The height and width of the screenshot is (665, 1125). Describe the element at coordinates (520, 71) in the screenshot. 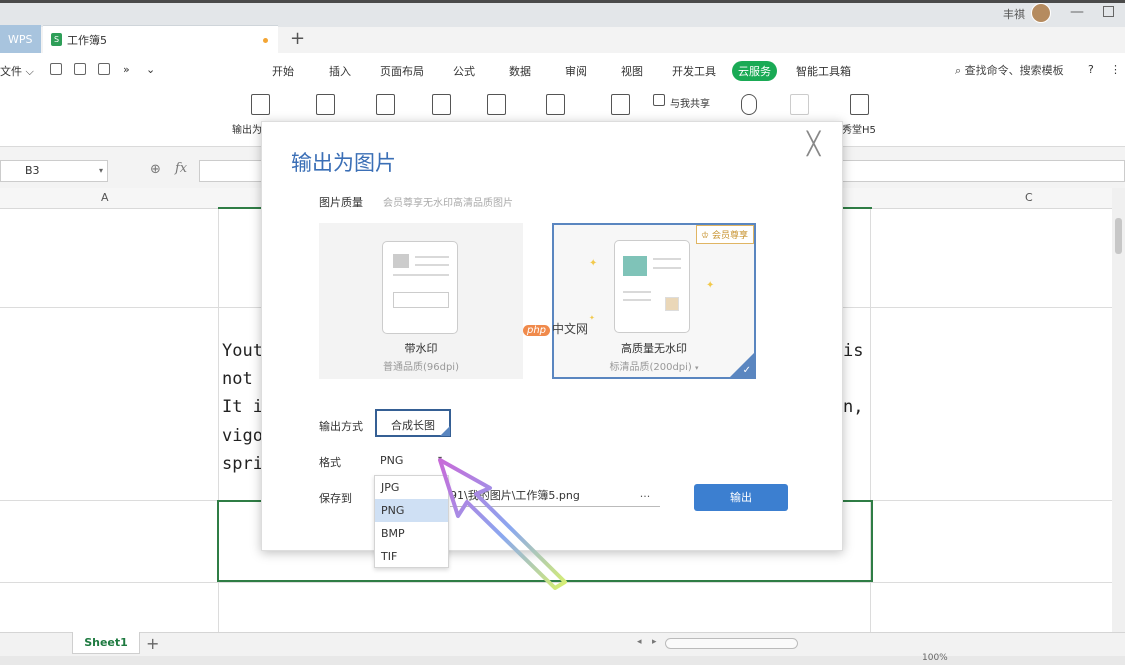

I see `menu-data: 数据` at that location.